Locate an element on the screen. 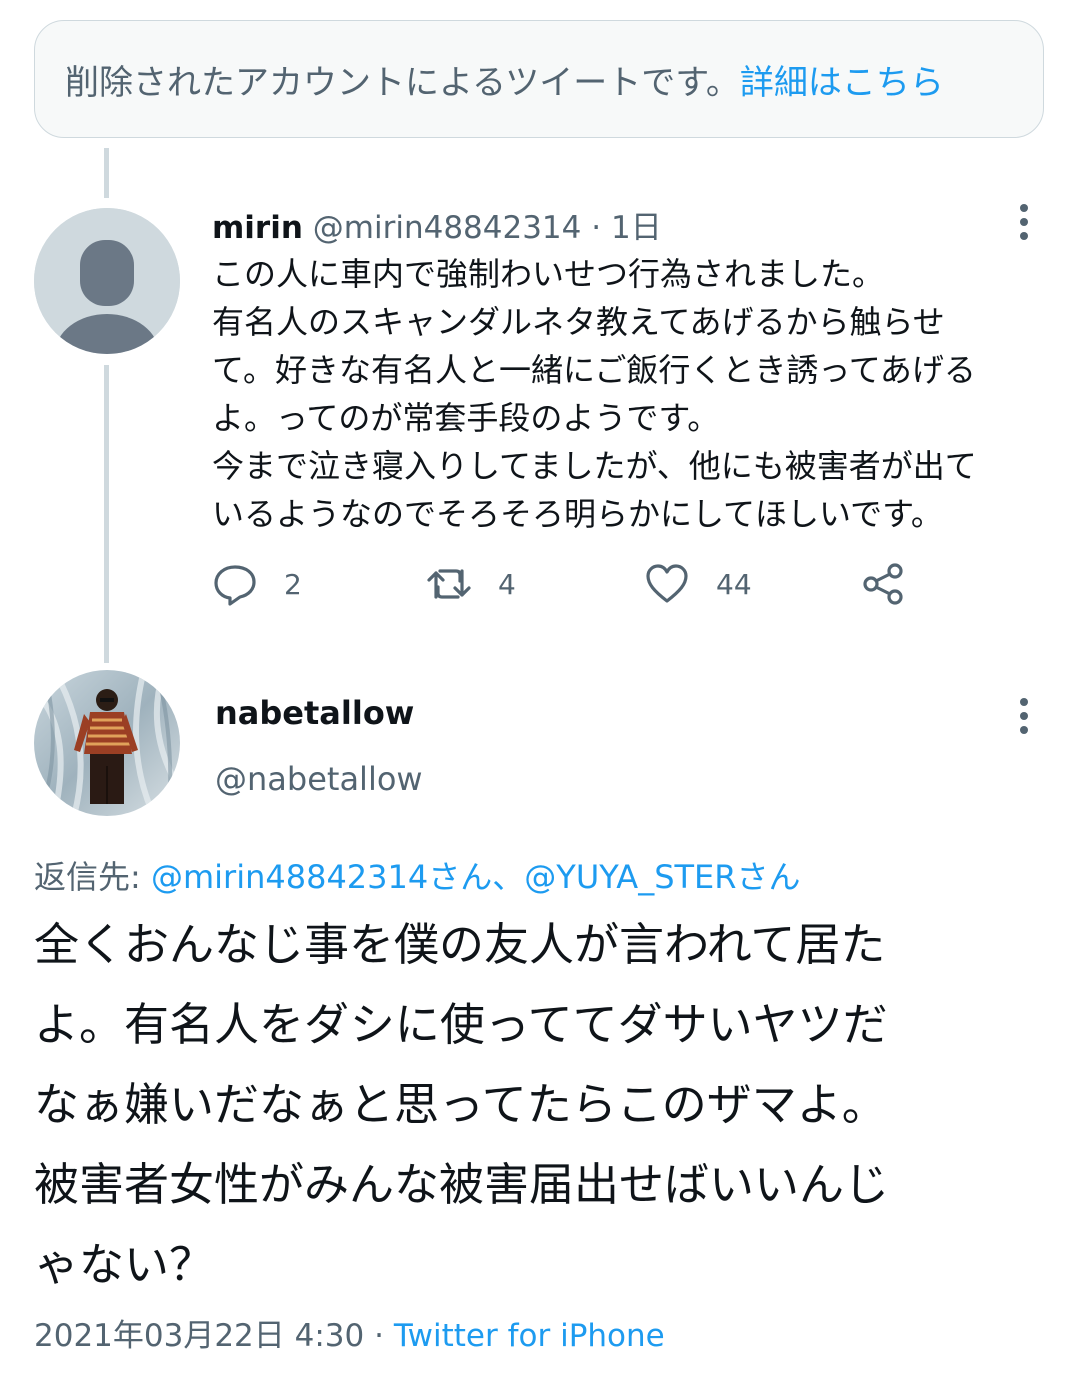  like-button: 44 is located at coordinates (698, 584).